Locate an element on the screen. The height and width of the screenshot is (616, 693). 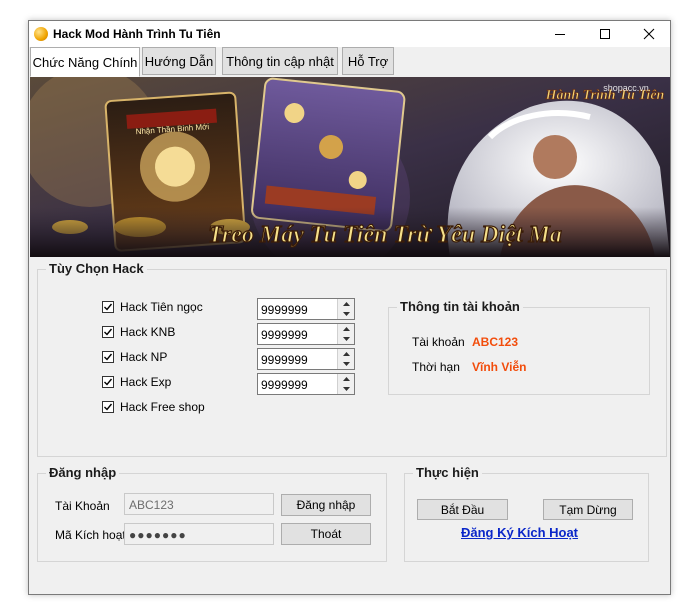
account-label: Tài khoản is located at coordinates (438, 342).